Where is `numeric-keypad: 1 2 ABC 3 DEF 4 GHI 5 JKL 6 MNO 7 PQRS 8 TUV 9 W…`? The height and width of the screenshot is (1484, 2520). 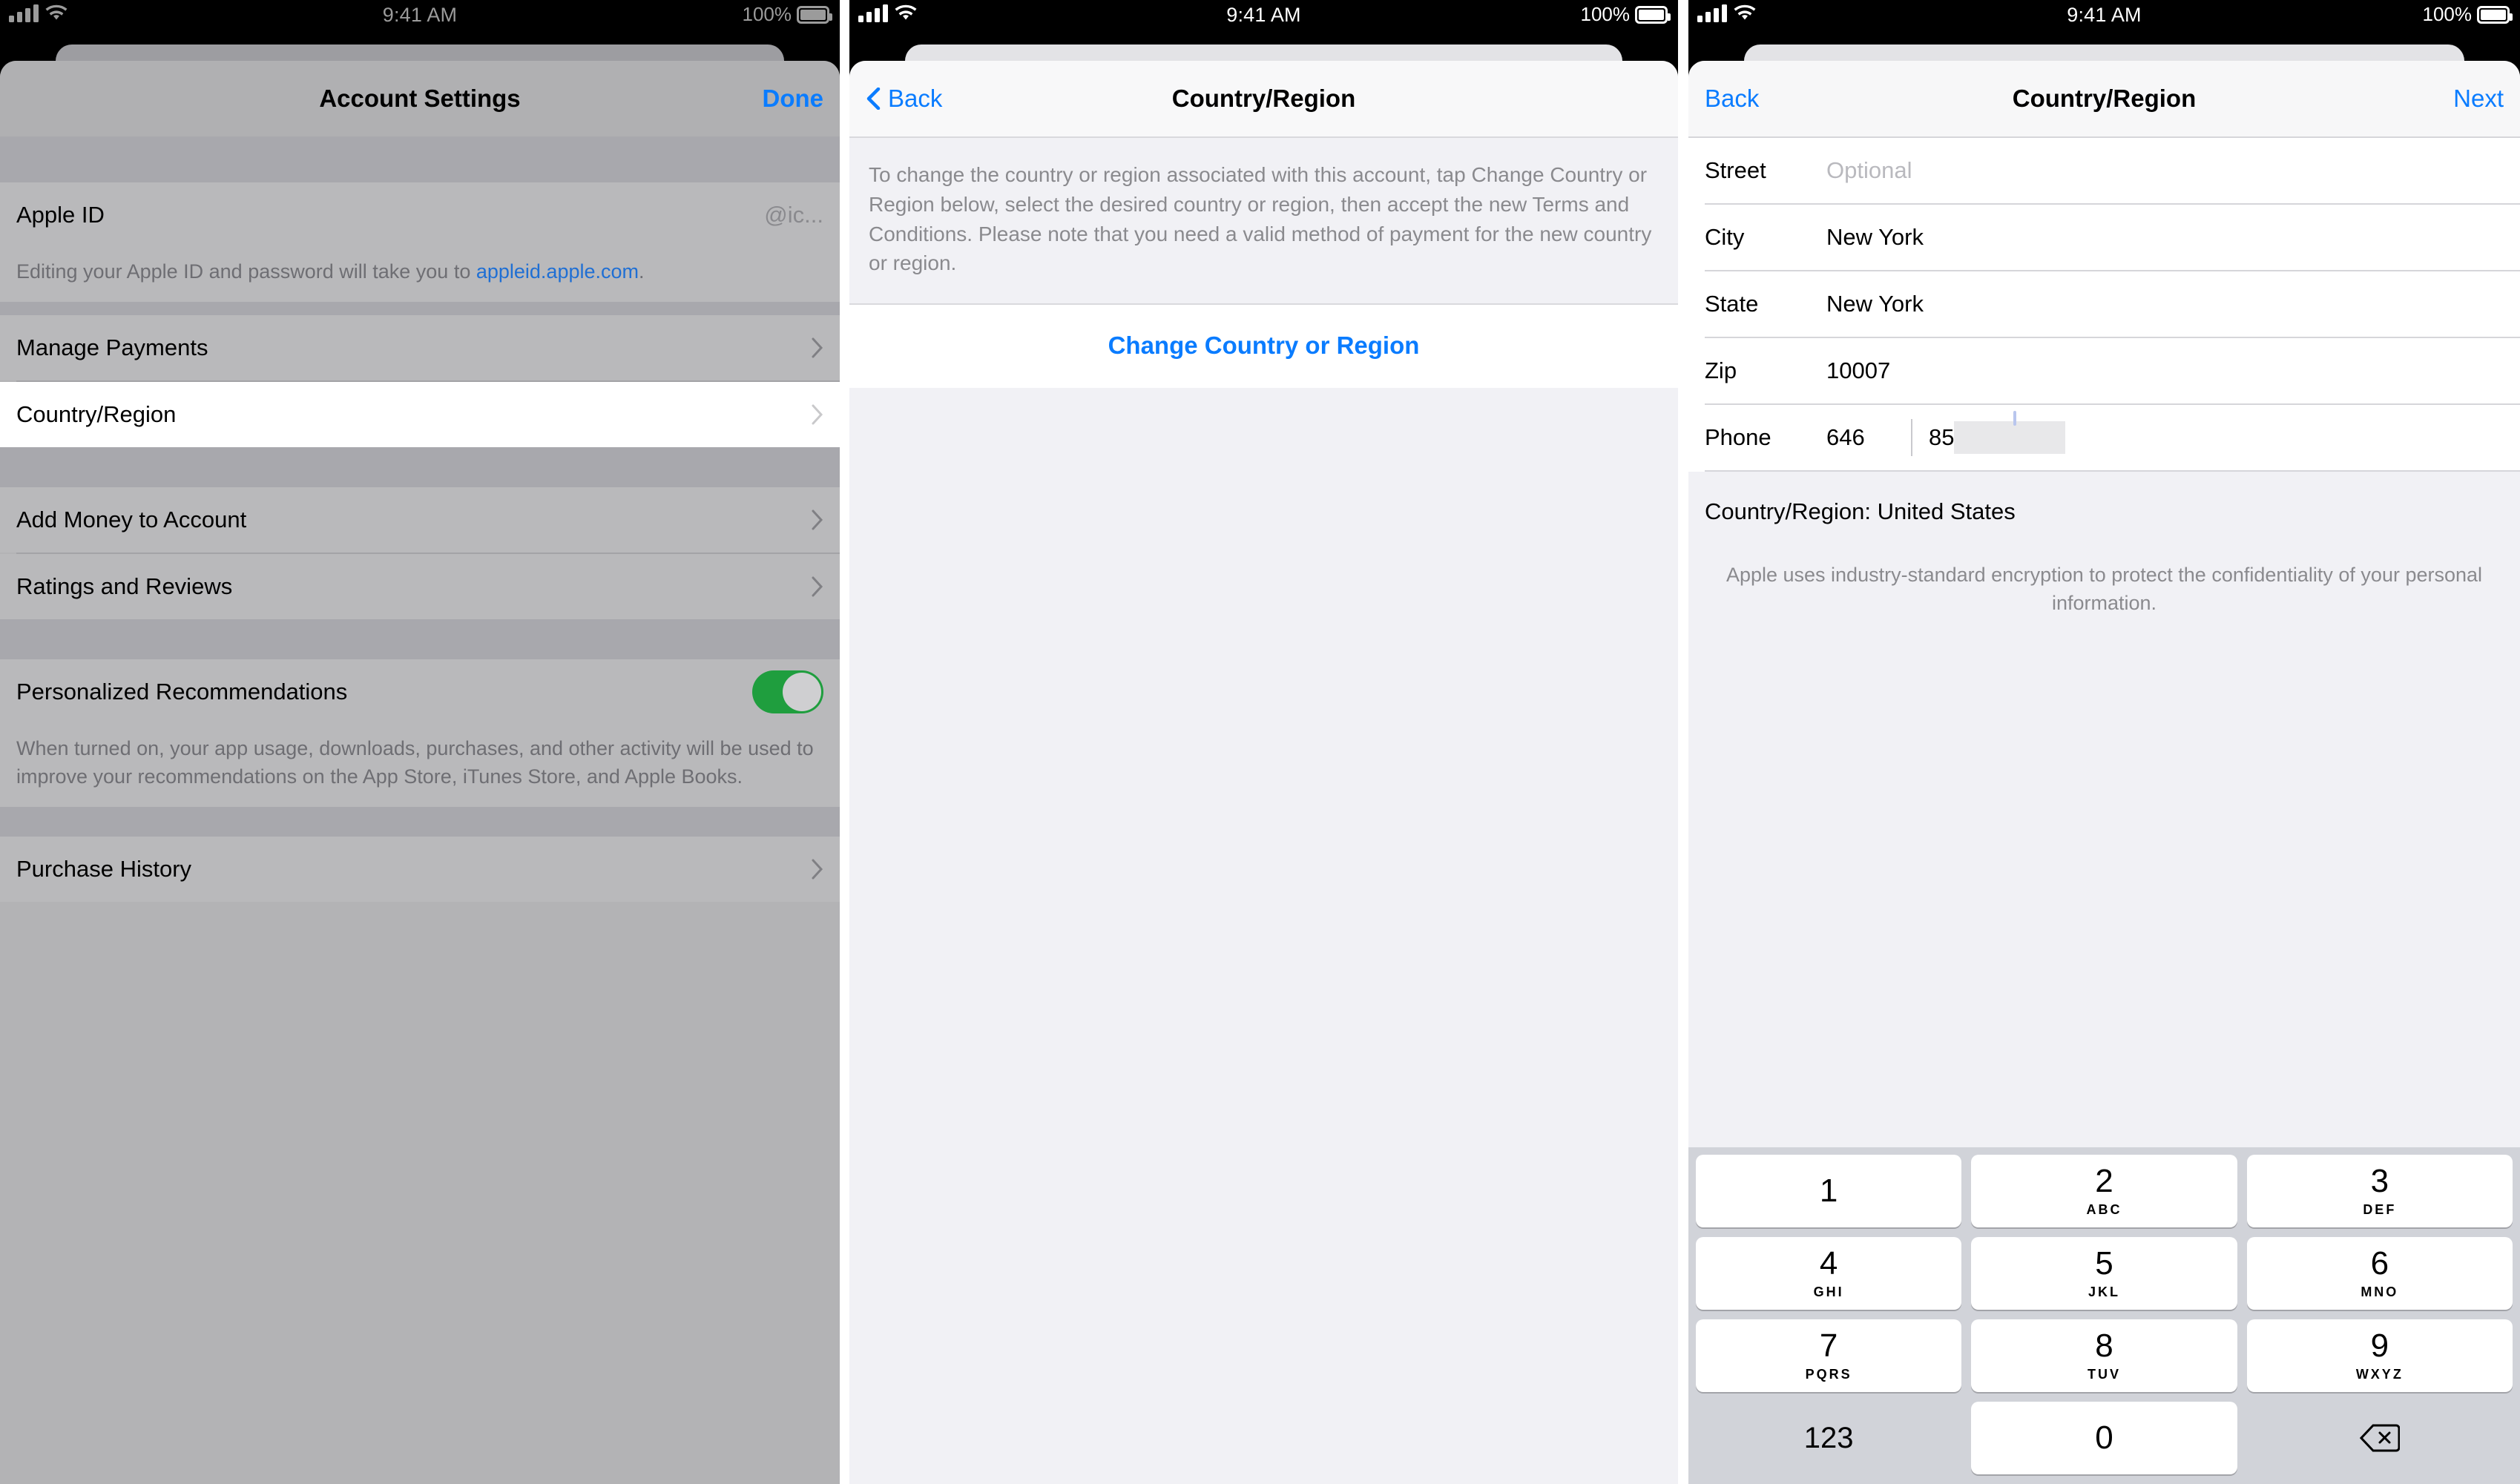
numeric-keypad: 1 2 ABC 3 DEF 4 GHI 5 JKL 6 MNO 7 PQRS 8 TUV 9 W… is located at coordinates (2104, 1315).